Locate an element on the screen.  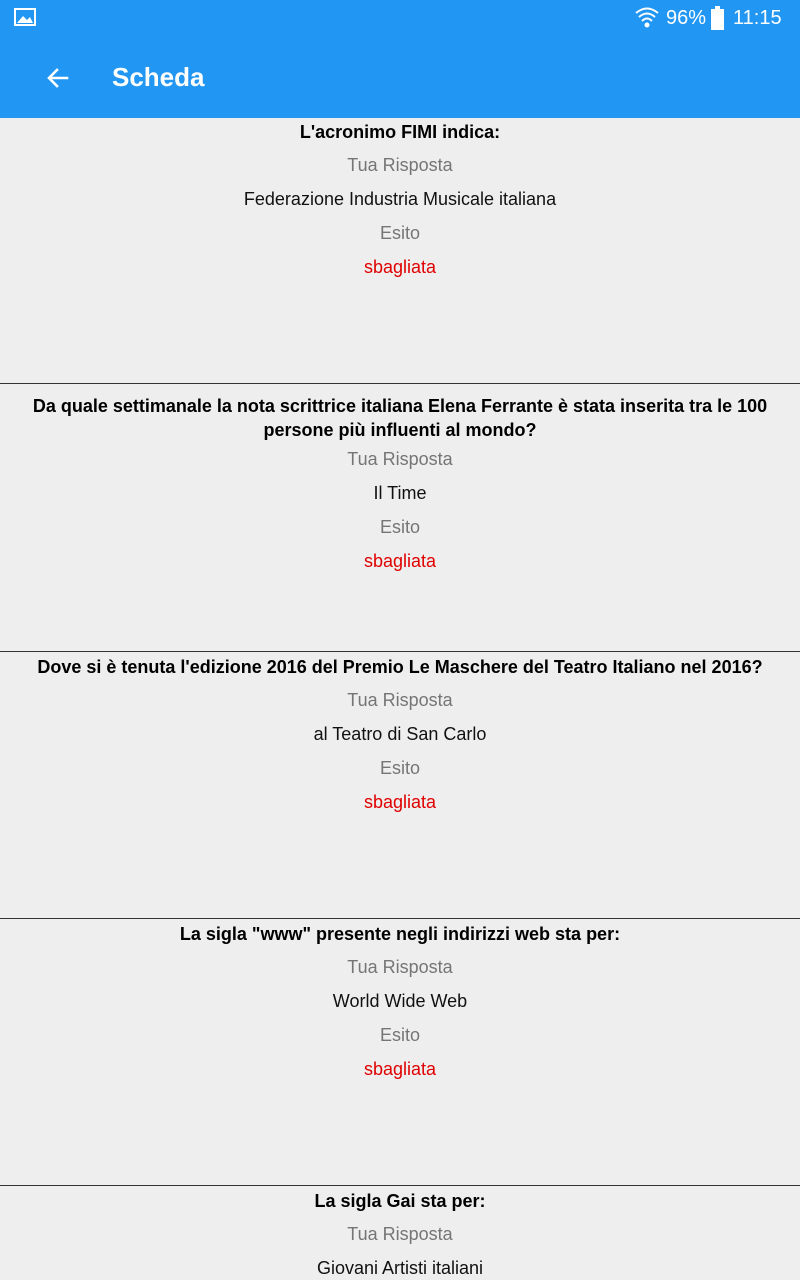
answer-text: al Teatro di San Carlo is located at coordinates (400, 734).